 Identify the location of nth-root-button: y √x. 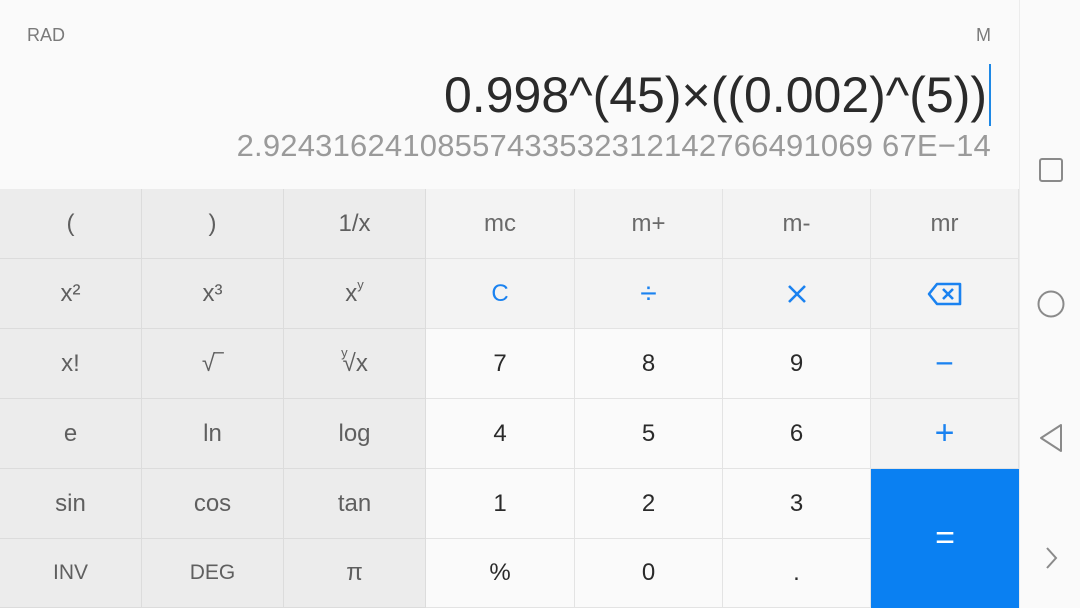
(355, 364).